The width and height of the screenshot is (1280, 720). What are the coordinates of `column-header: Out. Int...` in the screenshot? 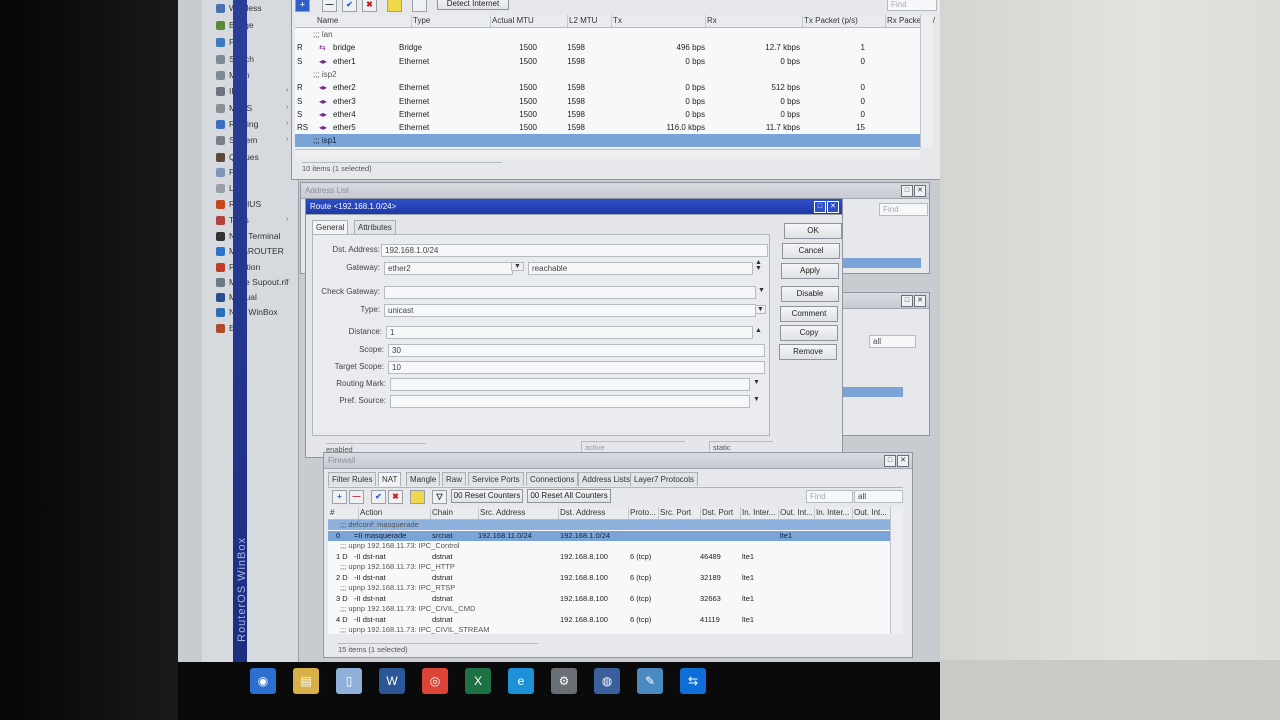 It's located at (796, 513).